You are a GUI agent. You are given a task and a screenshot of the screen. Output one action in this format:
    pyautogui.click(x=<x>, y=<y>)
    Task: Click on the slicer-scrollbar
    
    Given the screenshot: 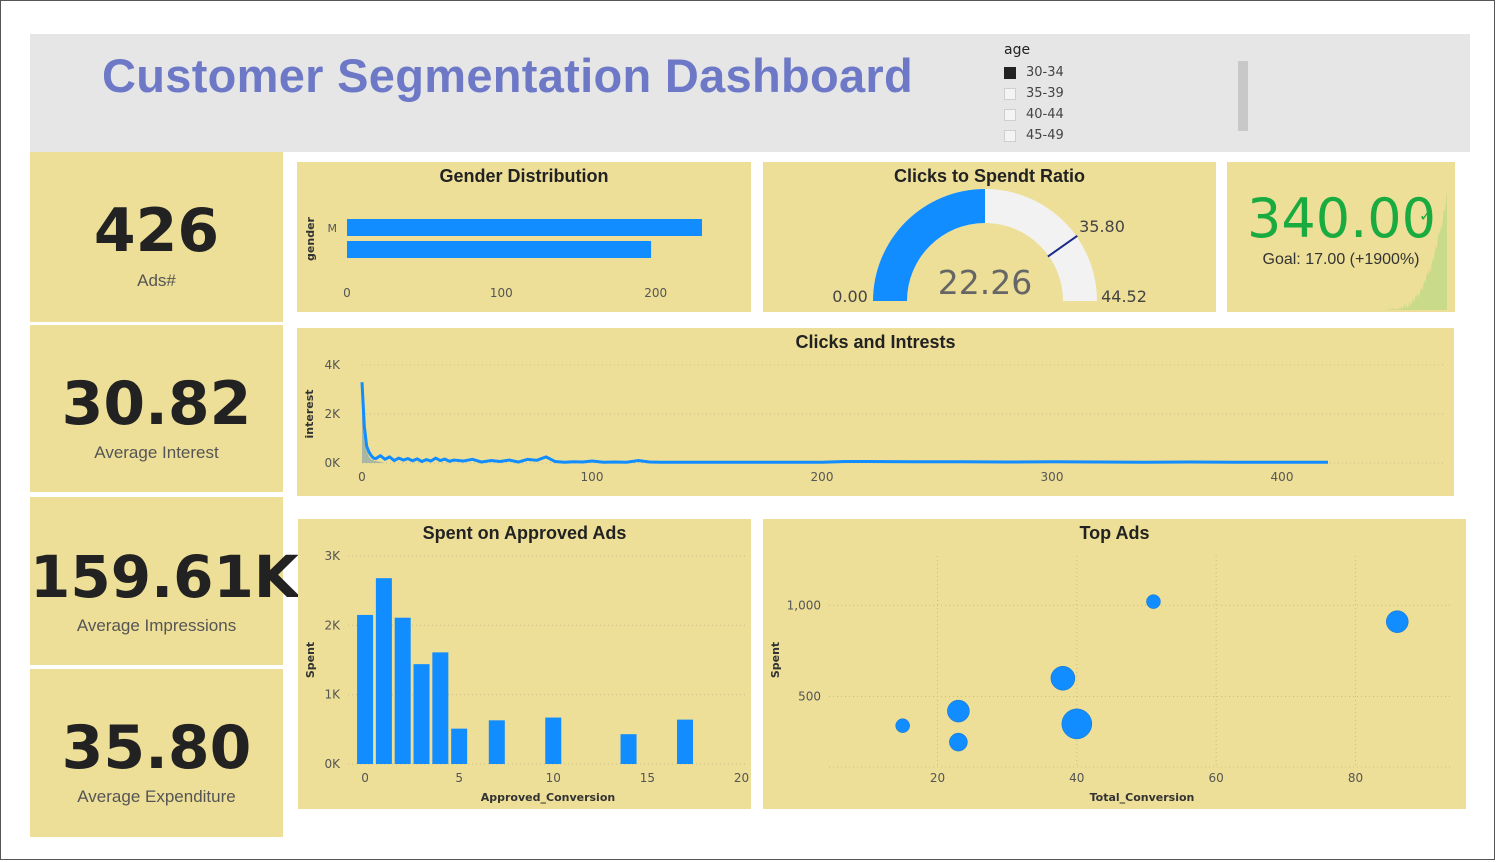 What is the action you would take?
    pyautogui.click(x=1243, y=96)
    